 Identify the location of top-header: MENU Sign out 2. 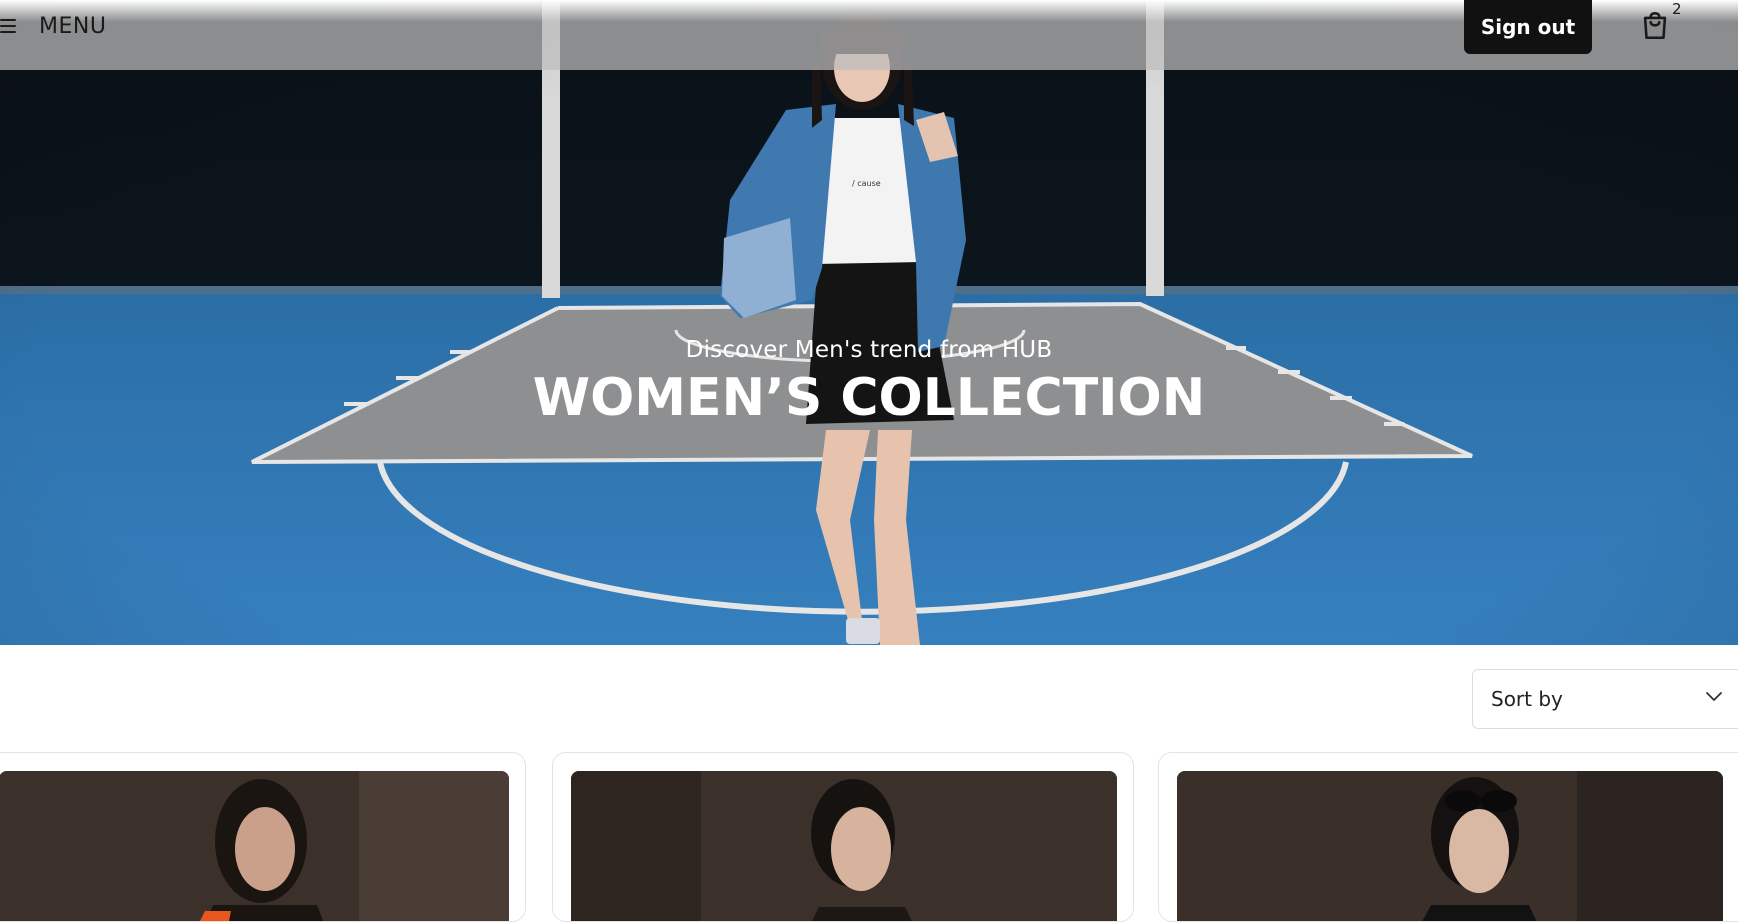
(869, 35).